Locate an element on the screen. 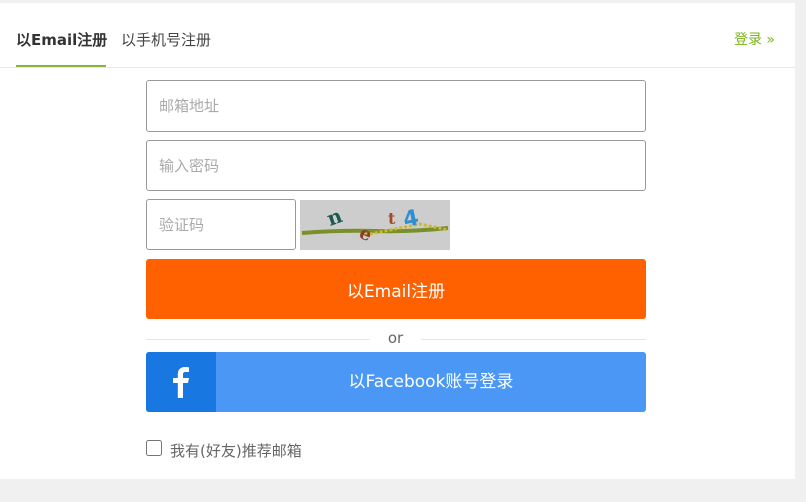 The width and height of the screenshot is (806, 502). active-tab-indicator is located at coordinates (61, 66).